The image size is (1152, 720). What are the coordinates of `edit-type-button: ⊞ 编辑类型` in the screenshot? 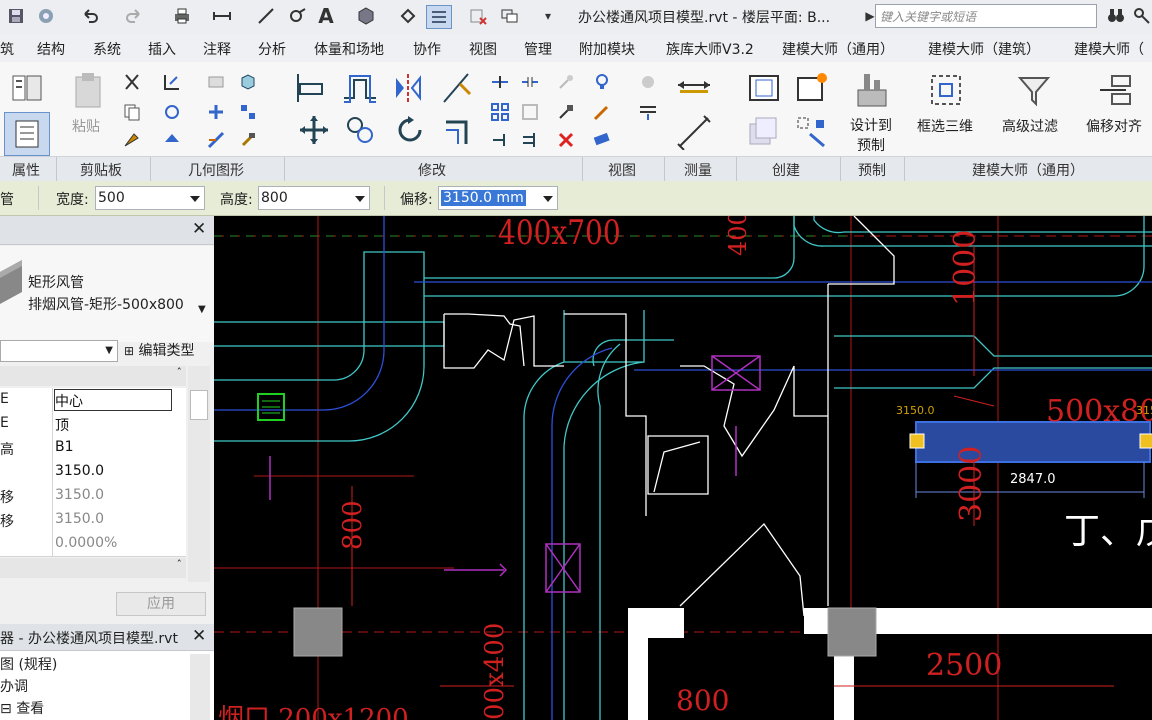 It's located at (159, 350).